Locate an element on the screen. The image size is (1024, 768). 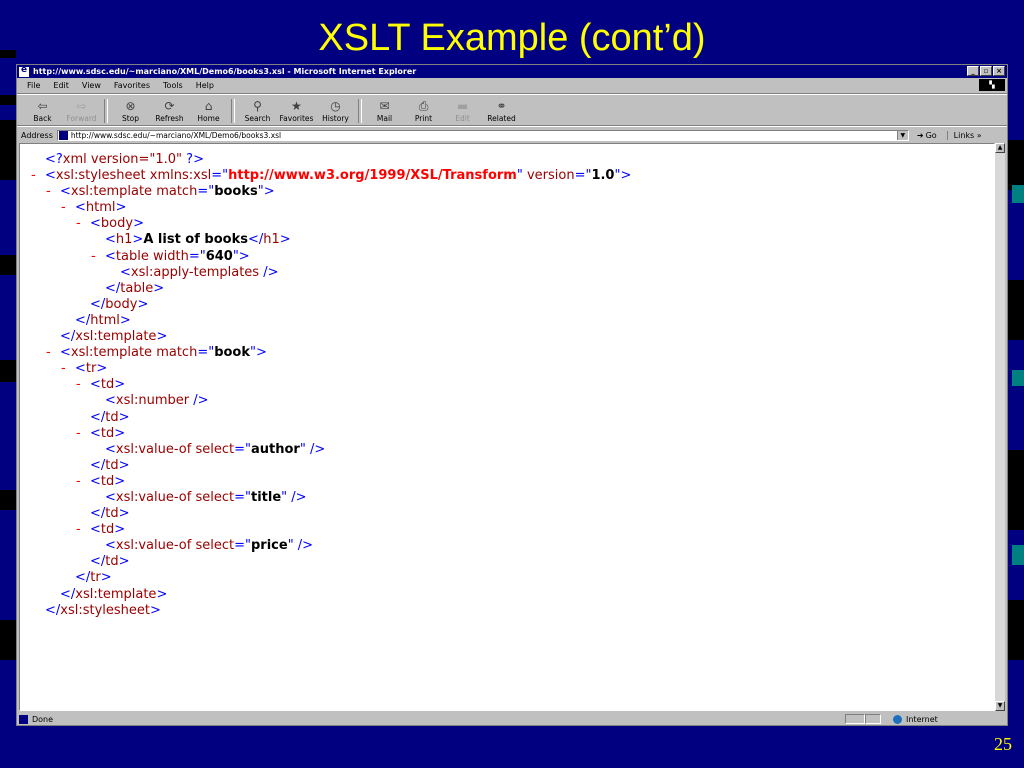
favorites-button: ★ Favorites is located at coordinates (296, 112).